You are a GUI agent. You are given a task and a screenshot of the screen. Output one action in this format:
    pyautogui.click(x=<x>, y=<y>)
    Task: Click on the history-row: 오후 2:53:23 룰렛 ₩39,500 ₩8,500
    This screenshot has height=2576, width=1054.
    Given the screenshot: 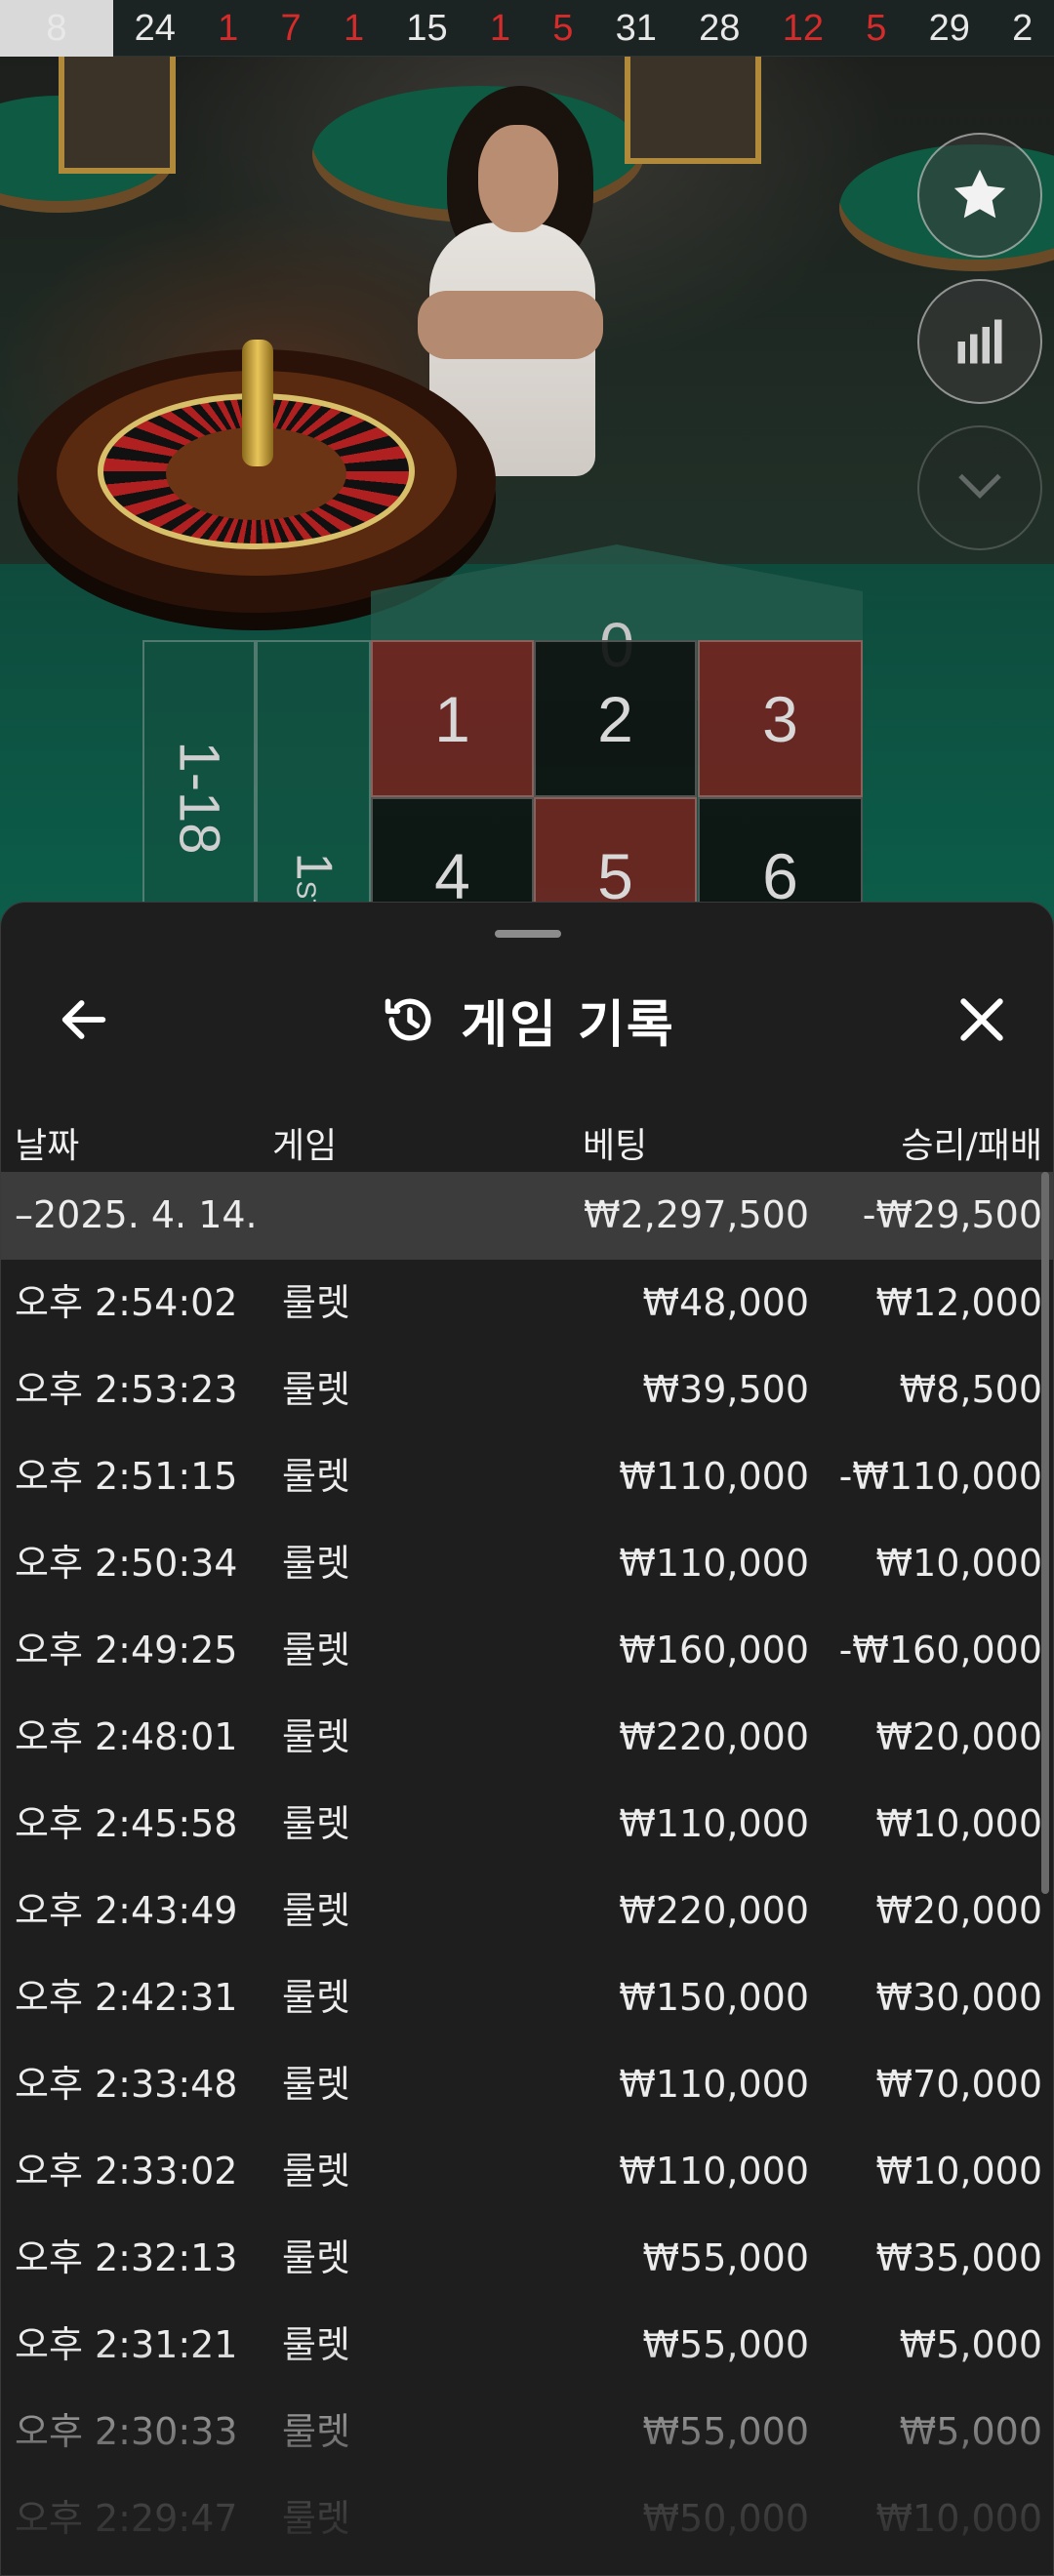 What is the action you would take?
    pyautogui.click(x=527, y=1390)
    